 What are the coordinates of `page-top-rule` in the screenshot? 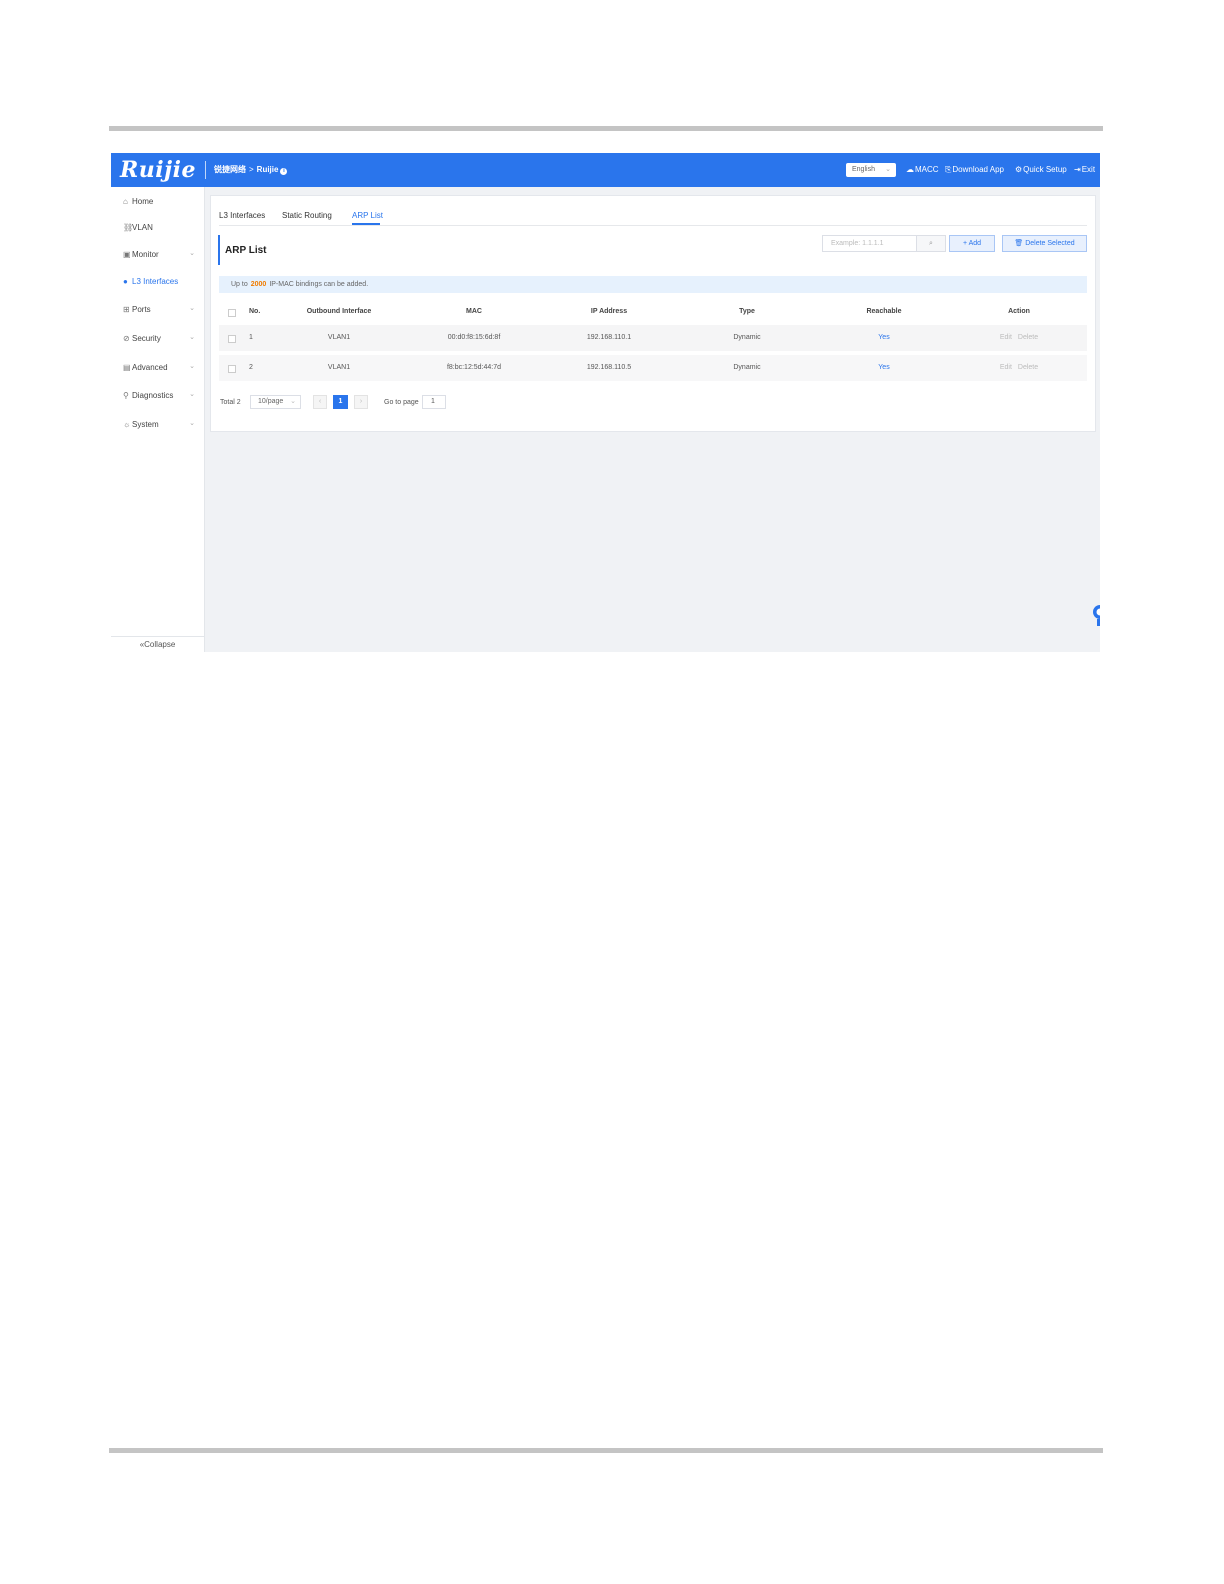 It's located at (606, 128).